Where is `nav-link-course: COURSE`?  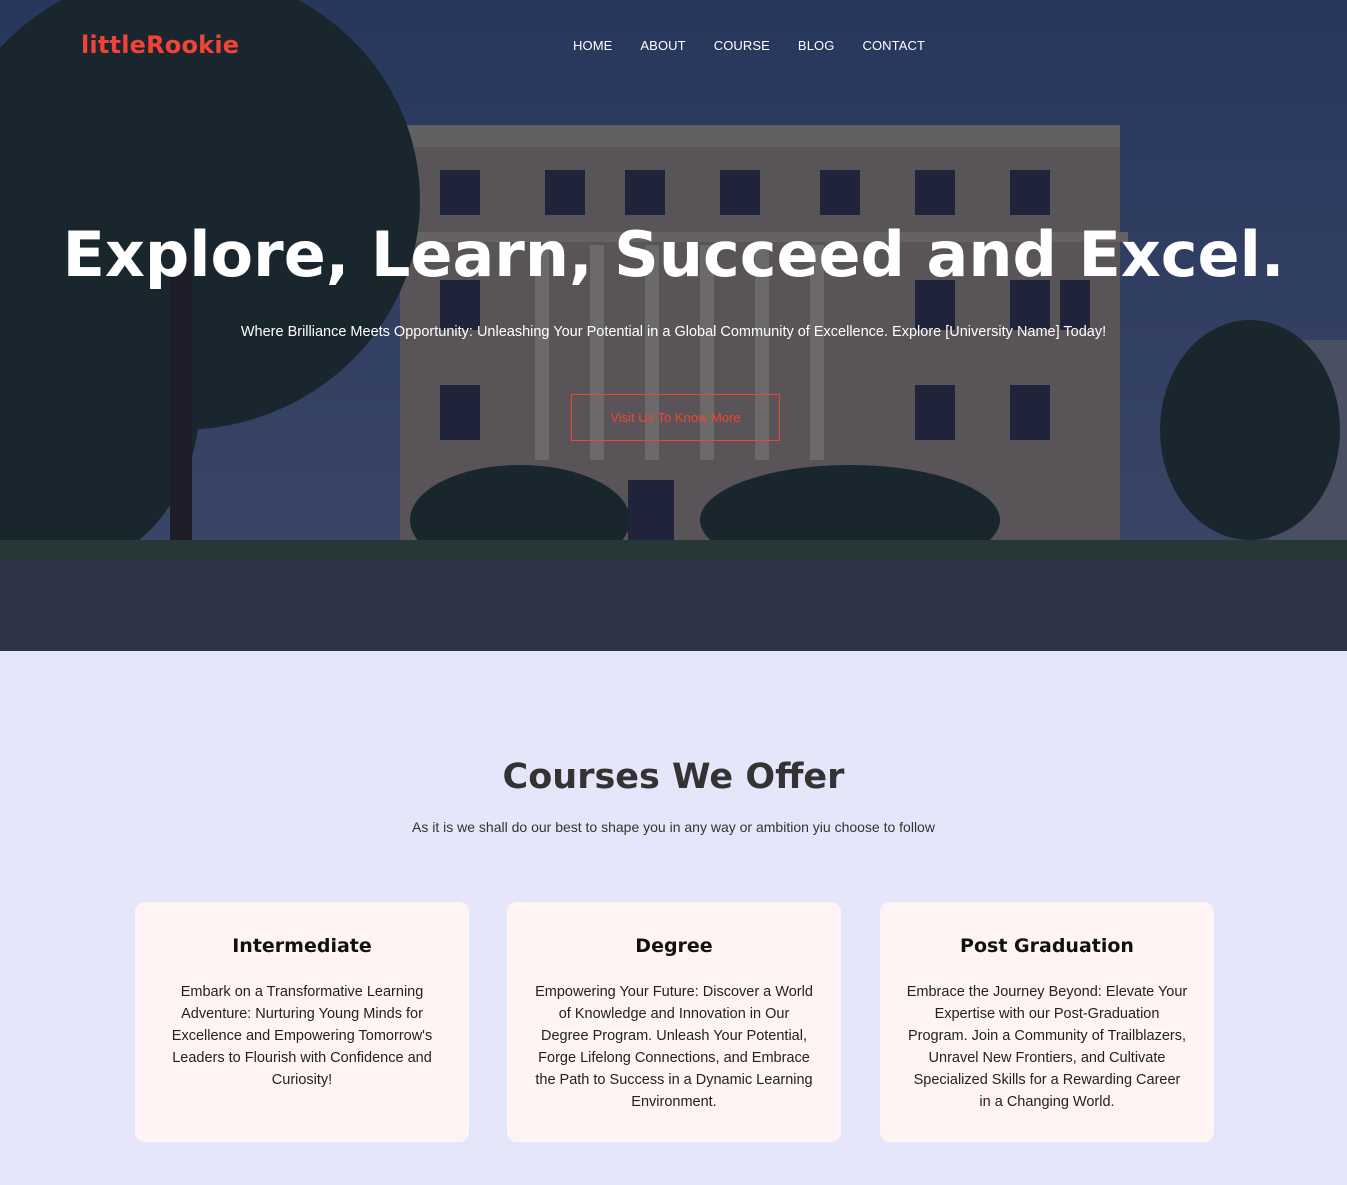 nav-link-course: COURSE is located at coordinates (742, 45).